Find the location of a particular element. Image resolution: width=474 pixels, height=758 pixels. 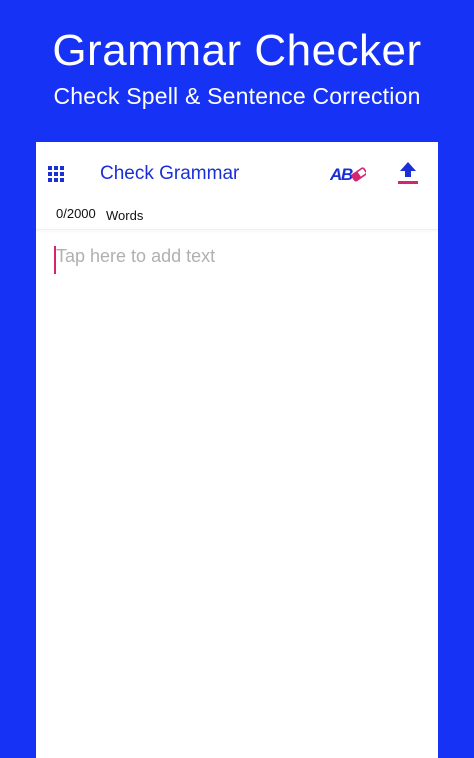

word-count-value: 0/2000 is located at coordinates (76, 213).